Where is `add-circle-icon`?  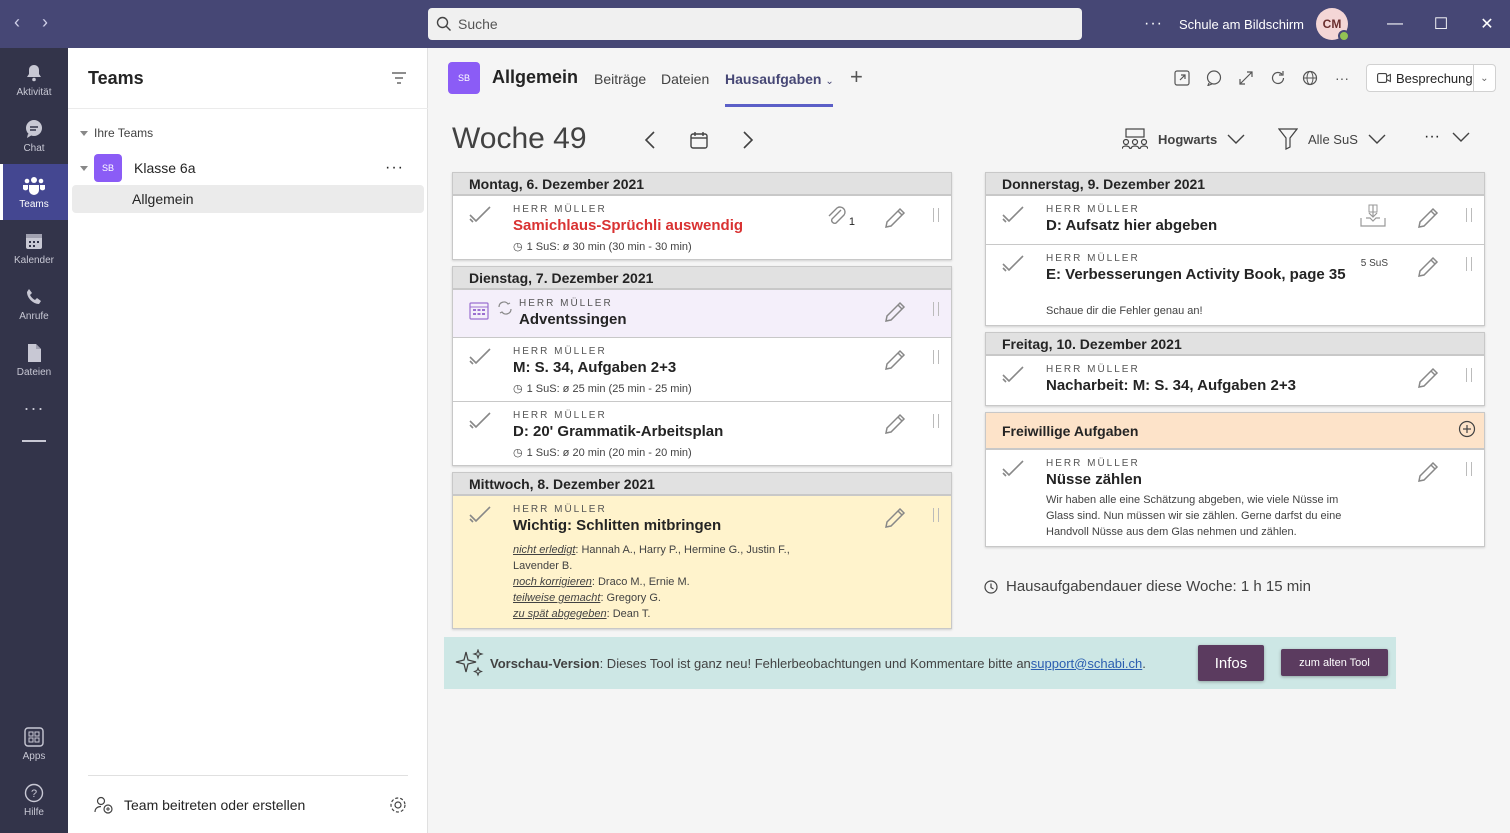
add-circle-icon is located at coordinates (1467, 430).